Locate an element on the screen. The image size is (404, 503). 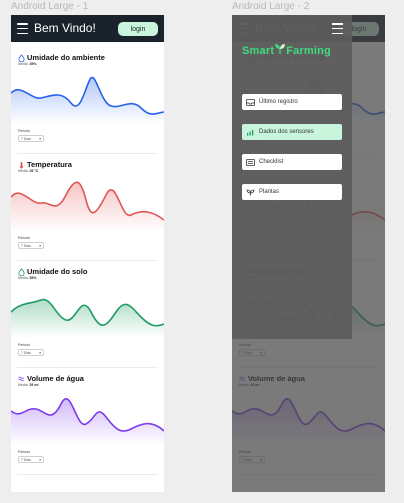
list-icon is located at coordinates (250, 162).